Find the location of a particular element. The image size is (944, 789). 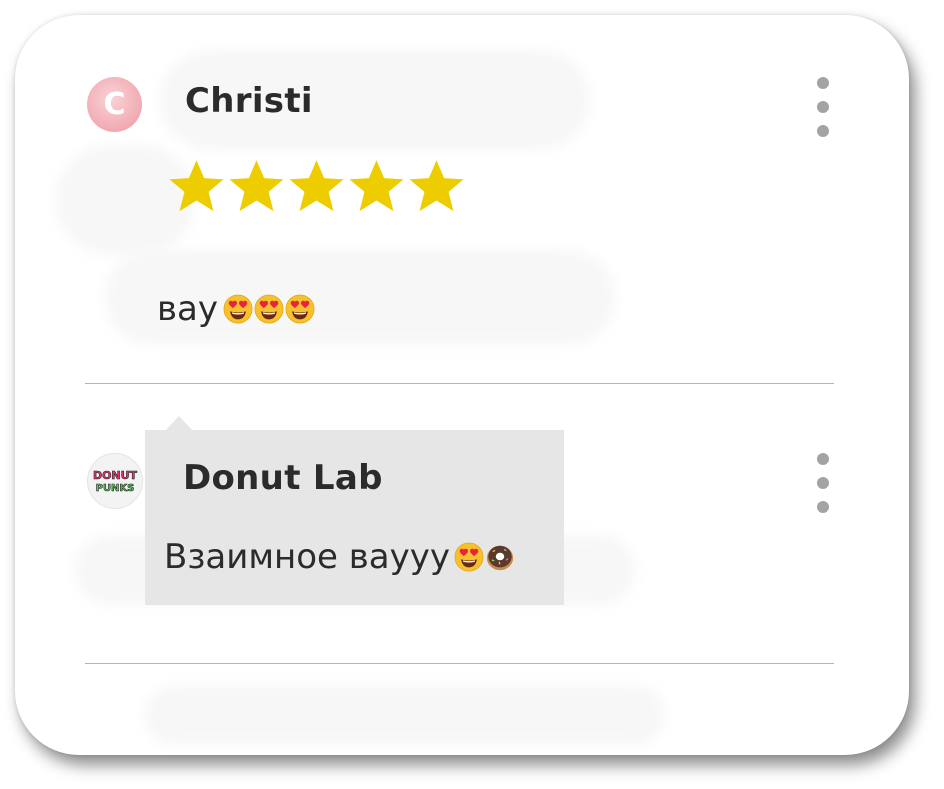

background-blob is located at coordinates (405, 715).